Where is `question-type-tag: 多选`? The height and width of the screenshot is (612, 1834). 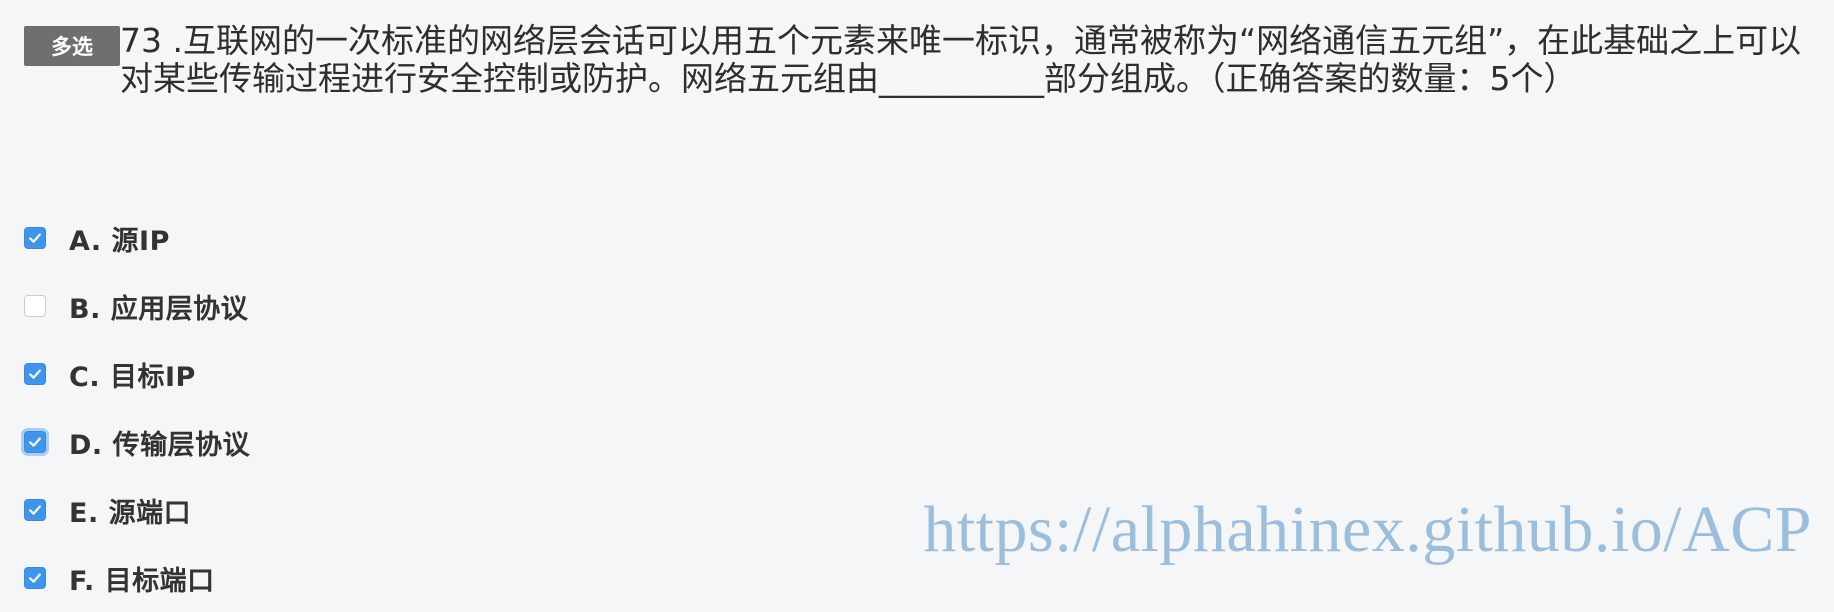 question-type-tag: 多选 is located at coordinates (72, 46).